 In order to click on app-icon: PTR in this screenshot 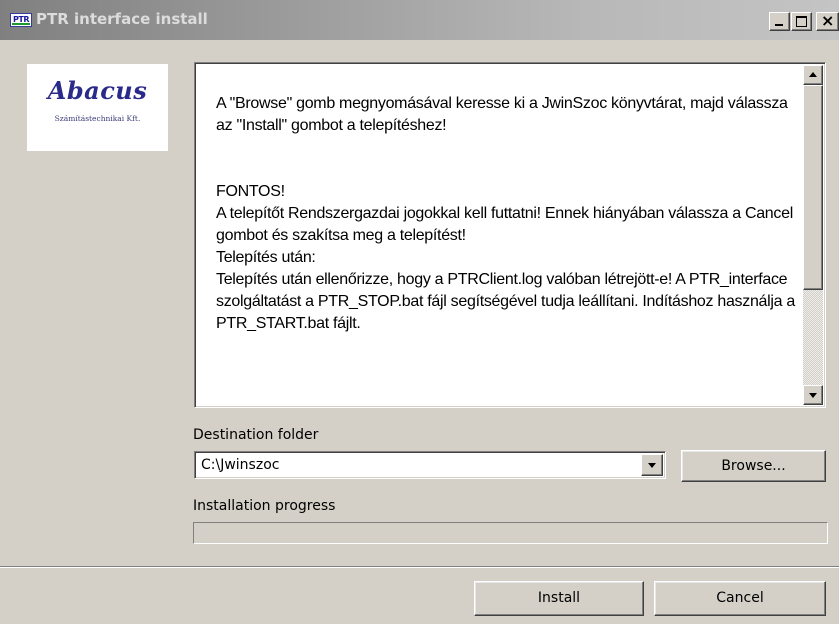, I will do `click(21, 20)`.